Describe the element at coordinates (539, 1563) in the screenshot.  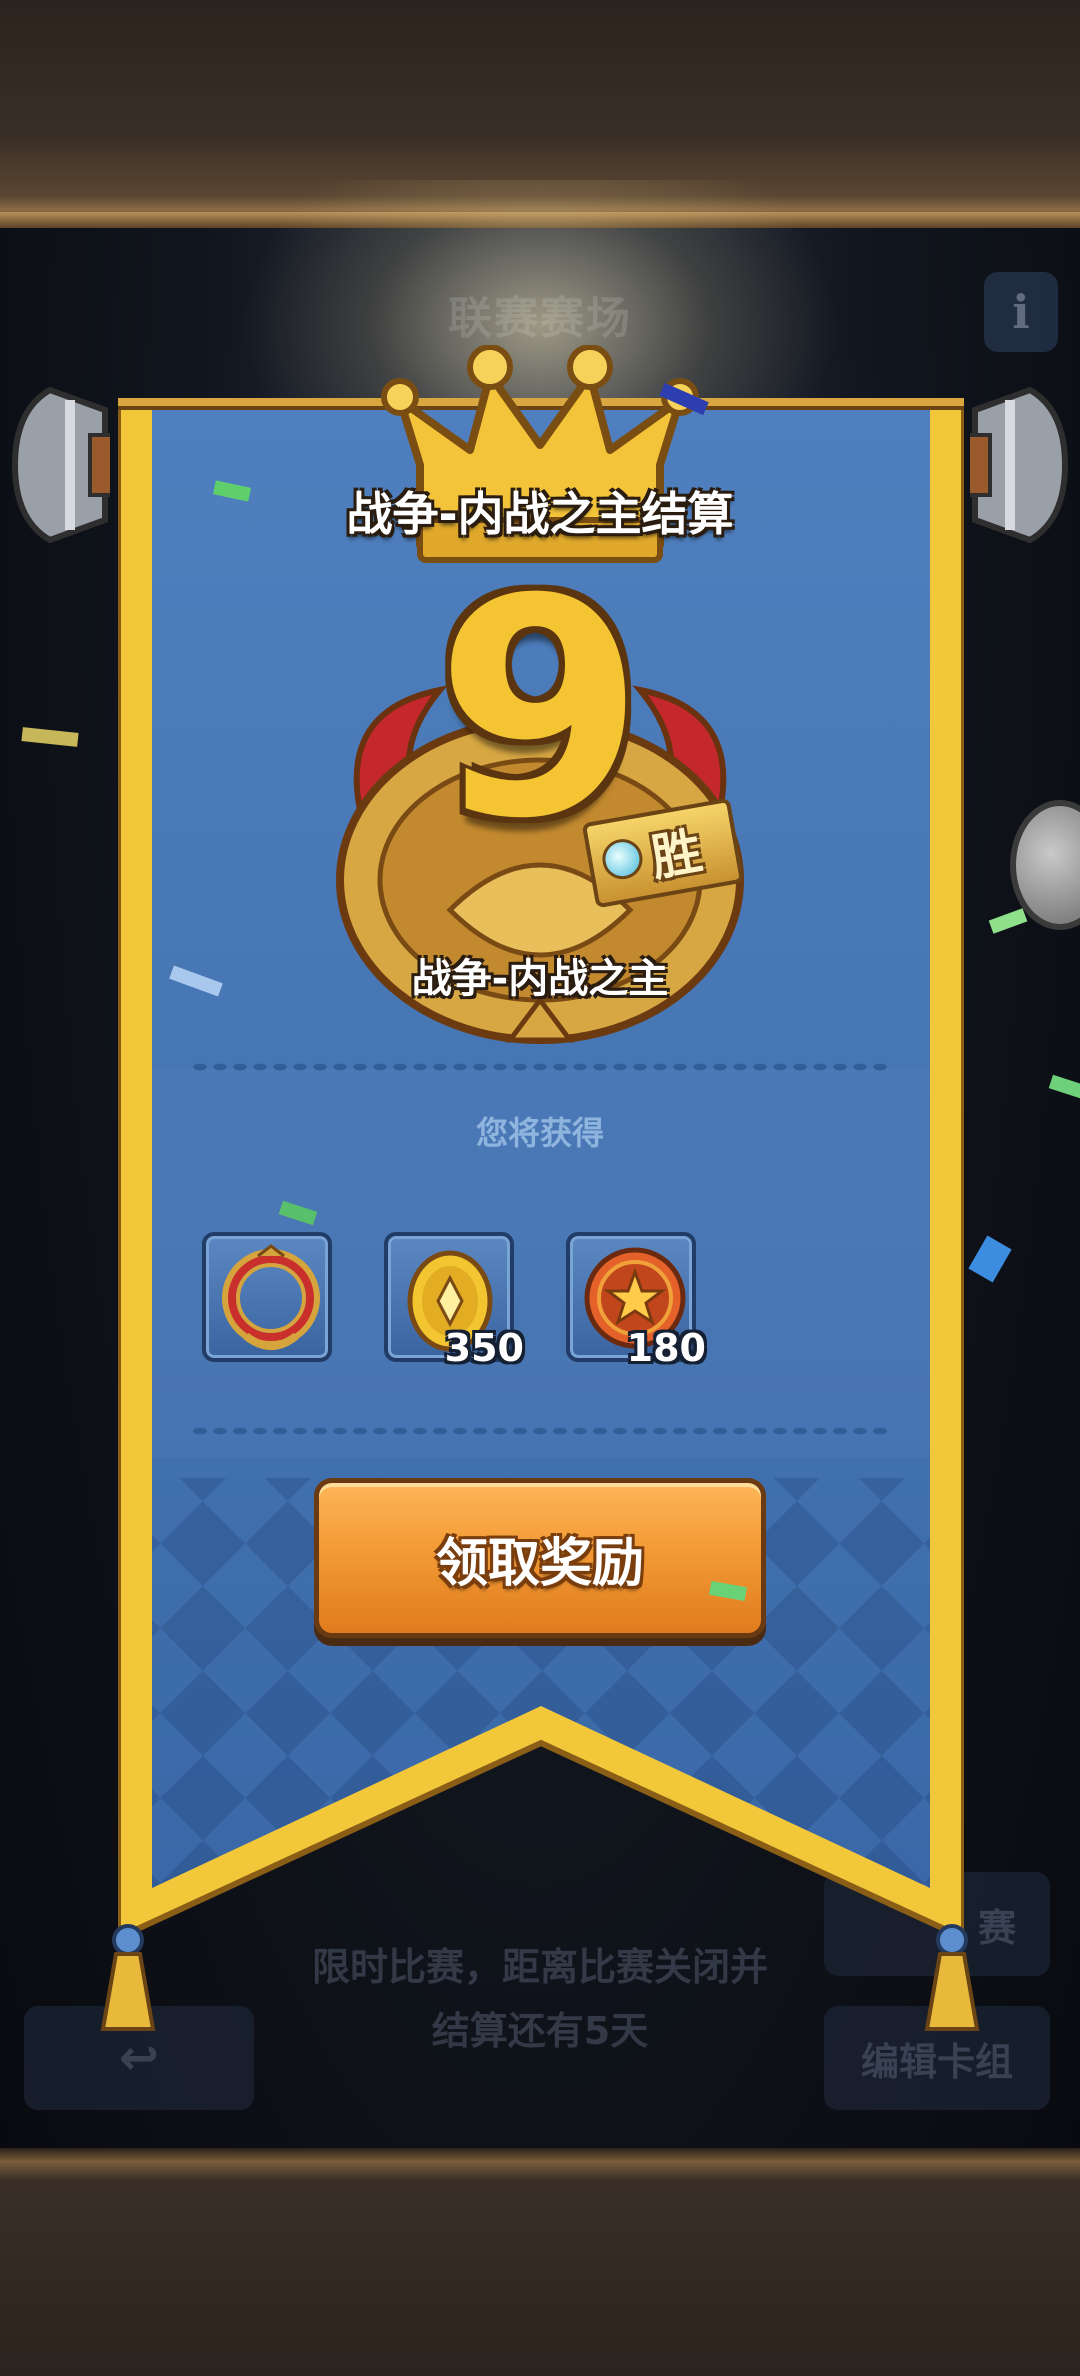
I see `claim-reward-label: 领取奖励` at that location.